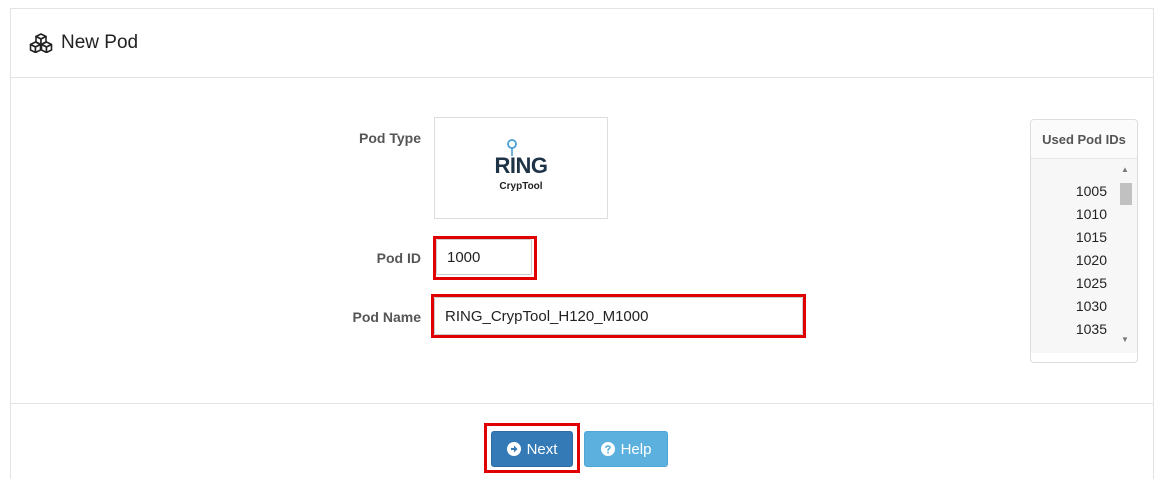 The width and height of the screenshot is (1158, 479). Describe the element at coordinates (582, 43) in the screenshot. I see `panel-header: New Pod` at that location.